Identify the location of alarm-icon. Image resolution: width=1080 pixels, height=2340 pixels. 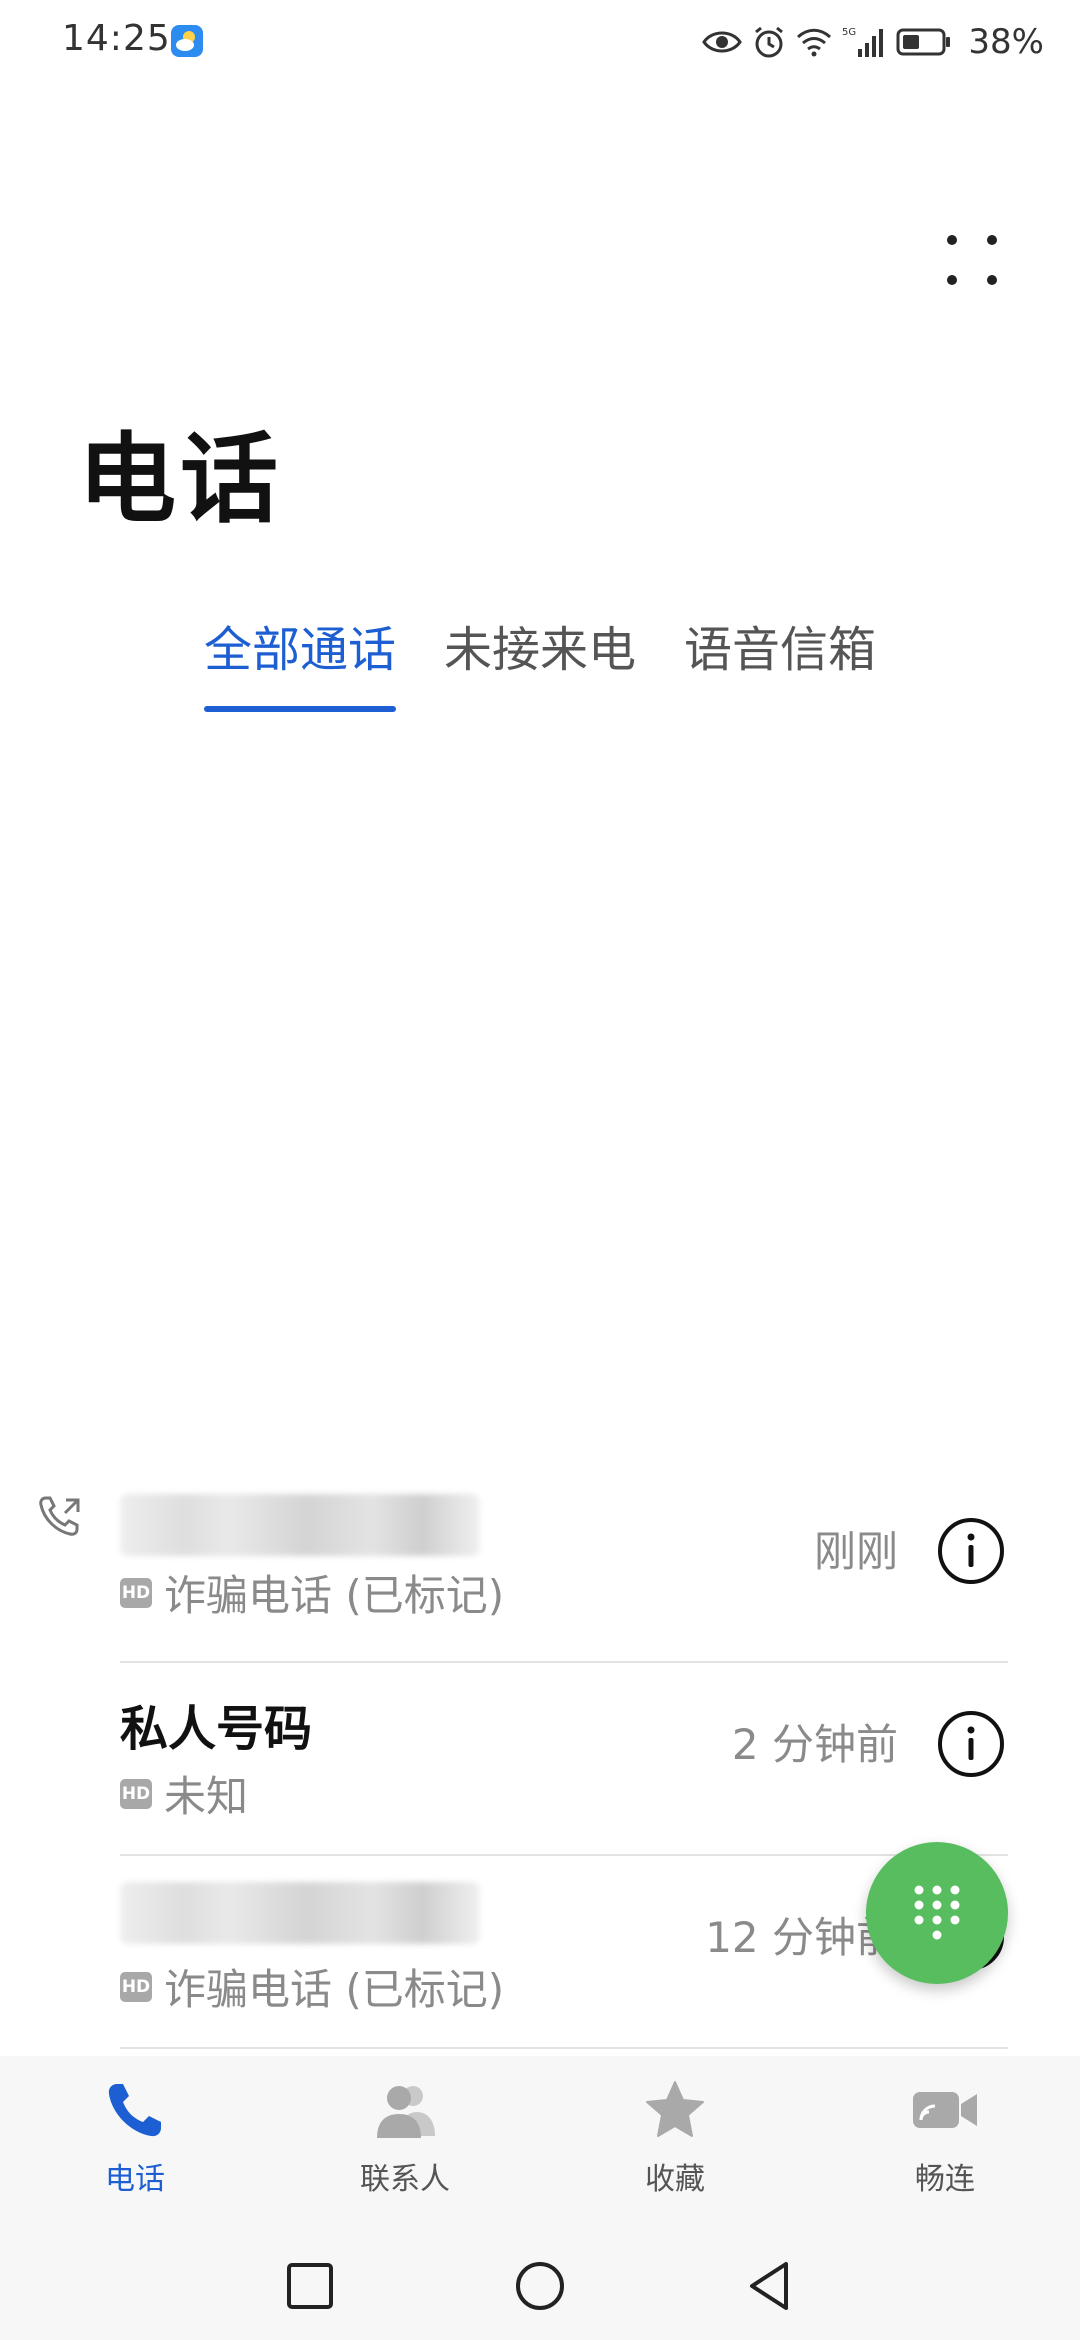
(769, 42).